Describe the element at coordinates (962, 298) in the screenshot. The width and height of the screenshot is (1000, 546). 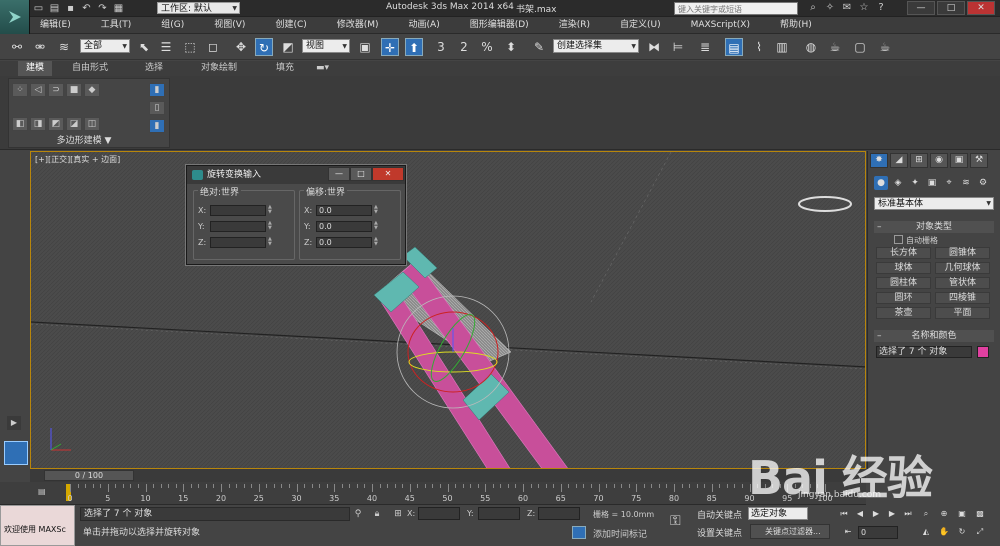
I see `pyramid-button: 四棱锥` at that location.